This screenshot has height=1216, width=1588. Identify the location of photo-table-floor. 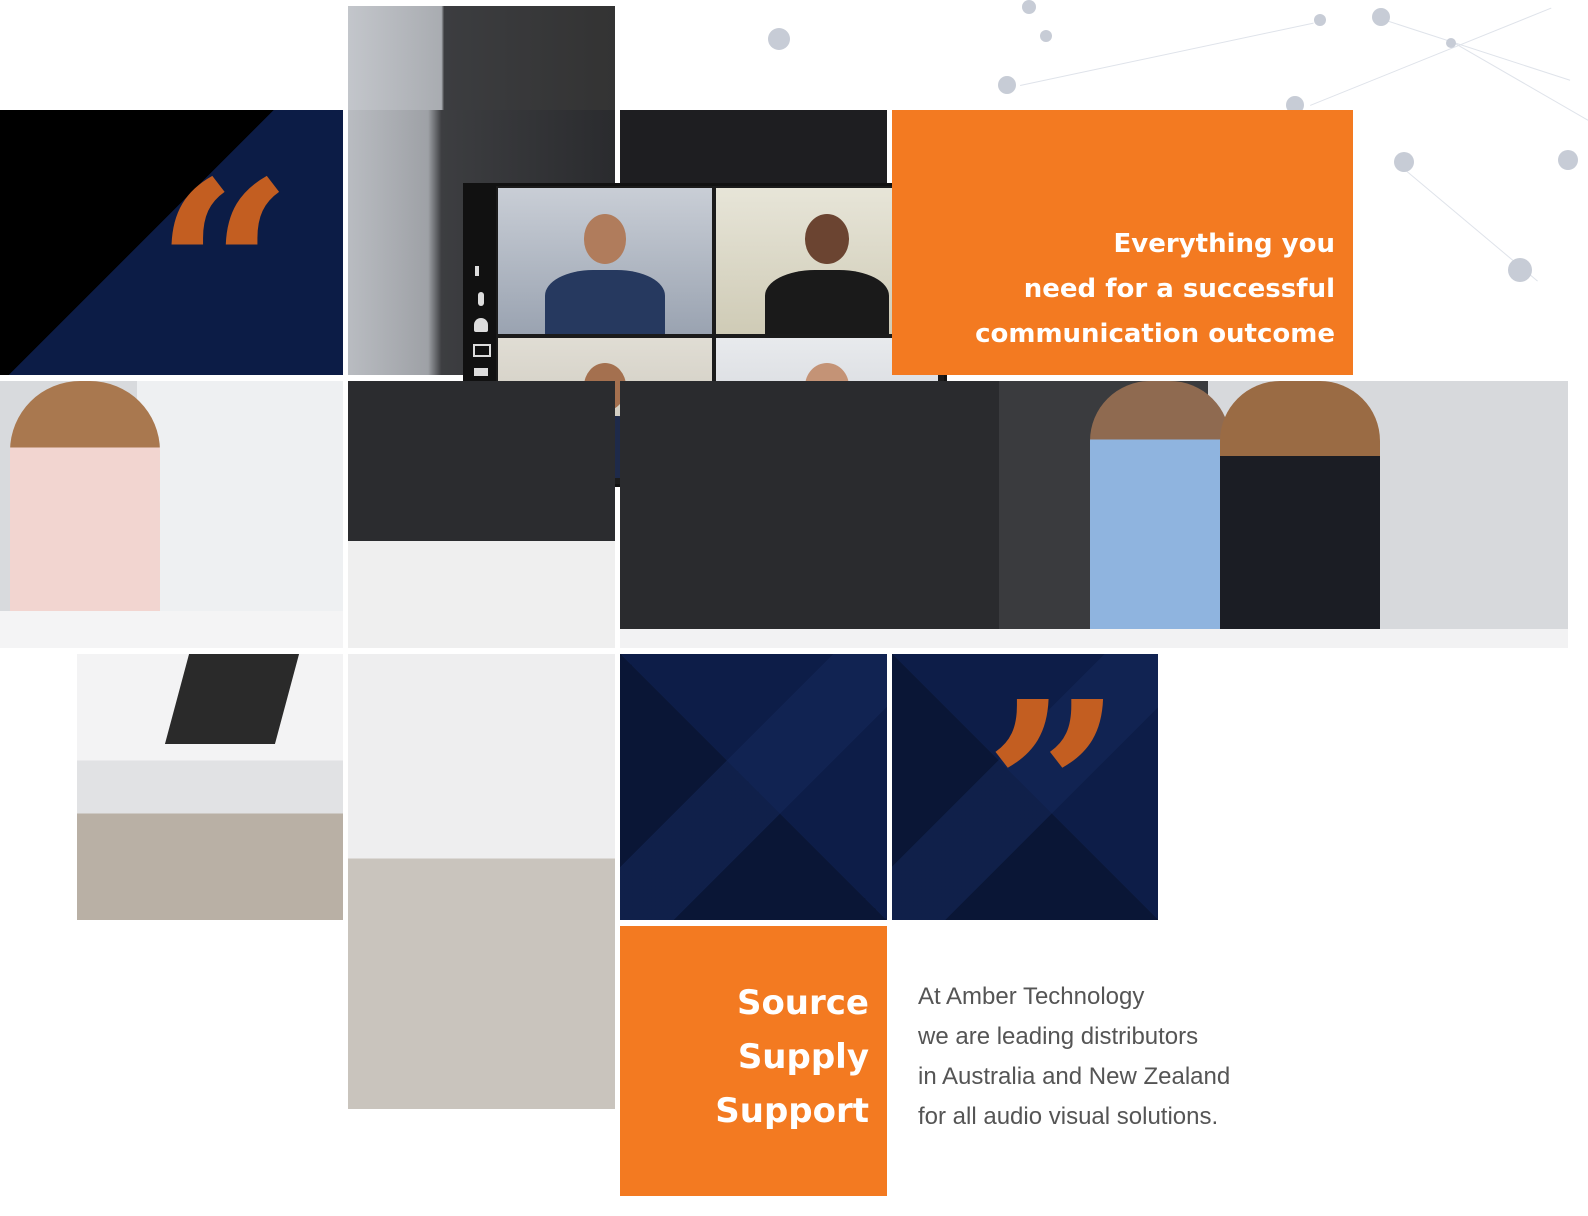
(481, 881).